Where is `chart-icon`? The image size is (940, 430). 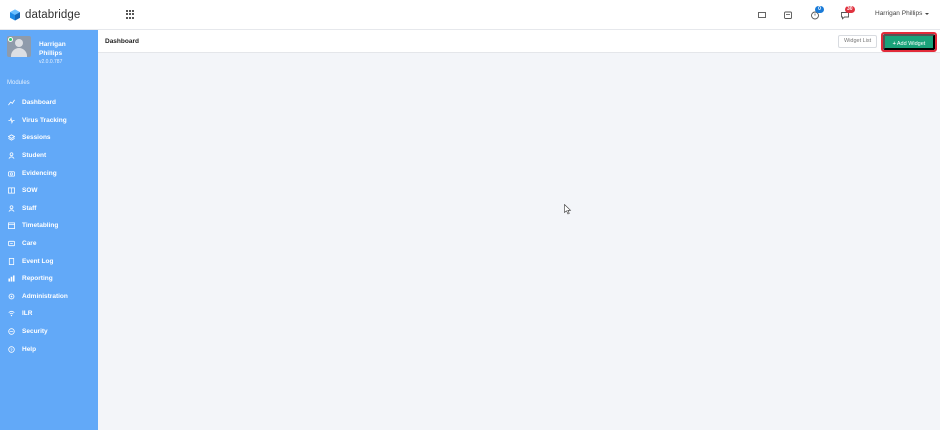
chart-icon is located at coordinates (11, 102).